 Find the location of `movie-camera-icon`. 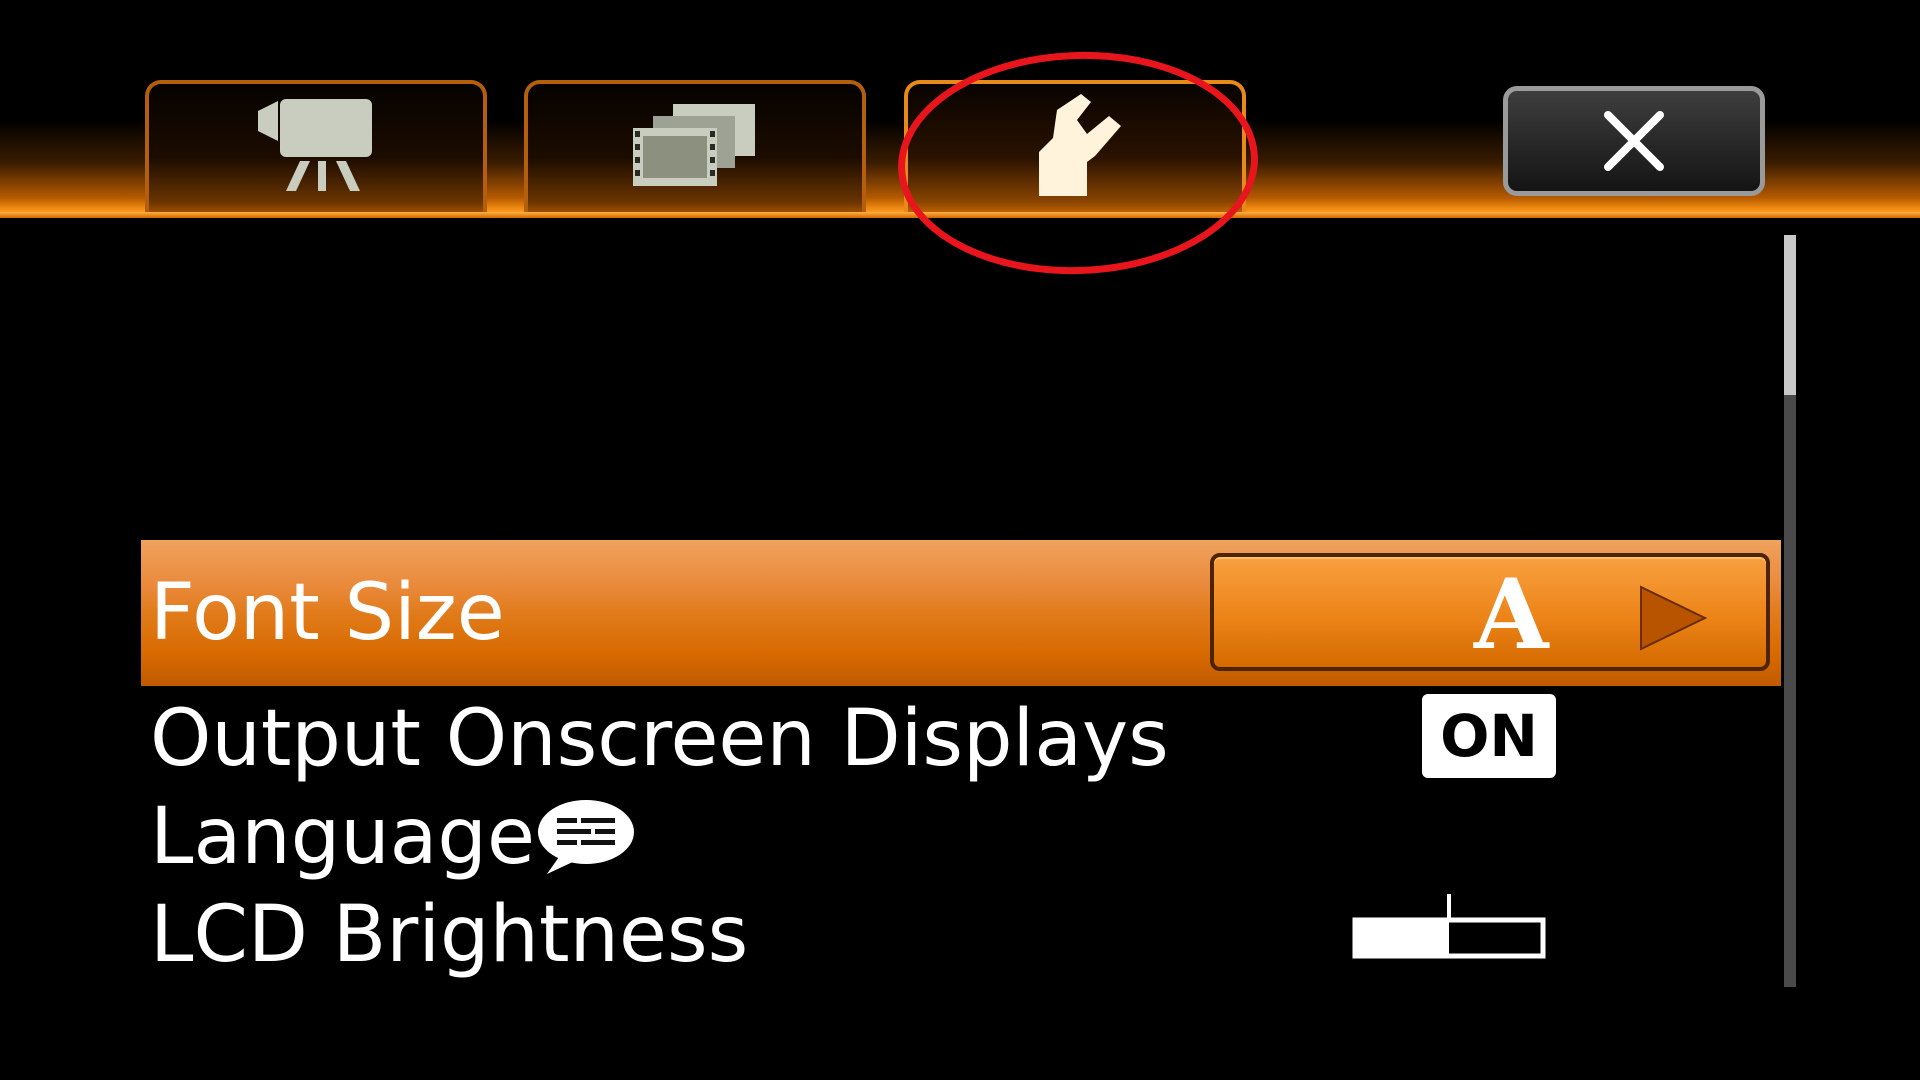

movie-camera-icon is located at coordinates (315, 145).